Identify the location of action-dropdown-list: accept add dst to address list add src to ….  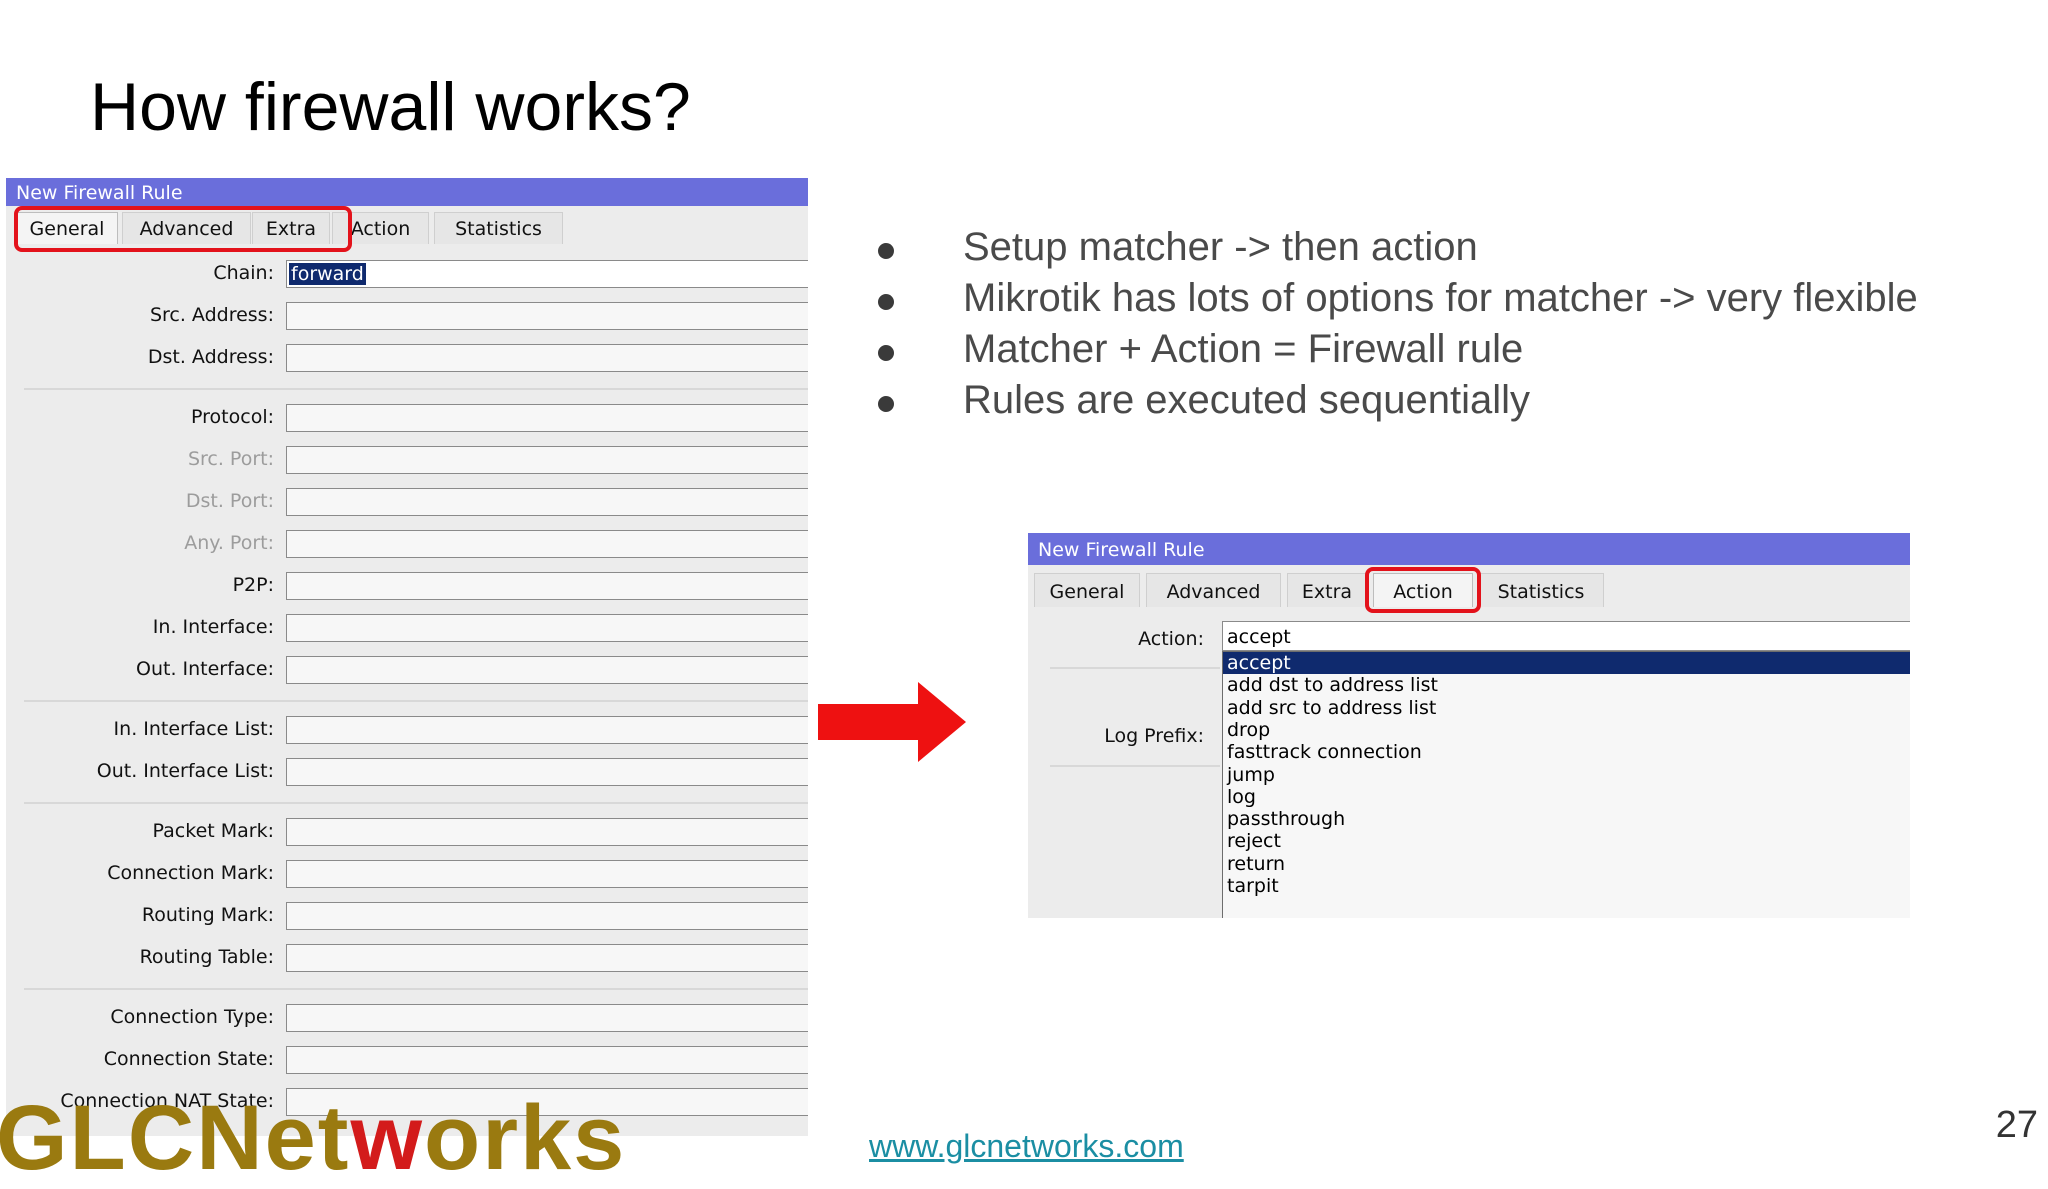
(1566, 784).